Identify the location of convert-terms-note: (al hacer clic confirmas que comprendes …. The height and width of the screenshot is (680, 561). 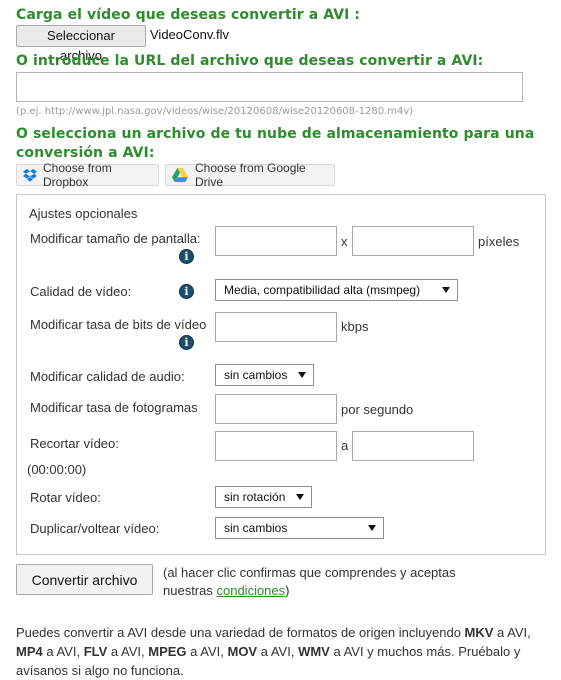
(309, 582).